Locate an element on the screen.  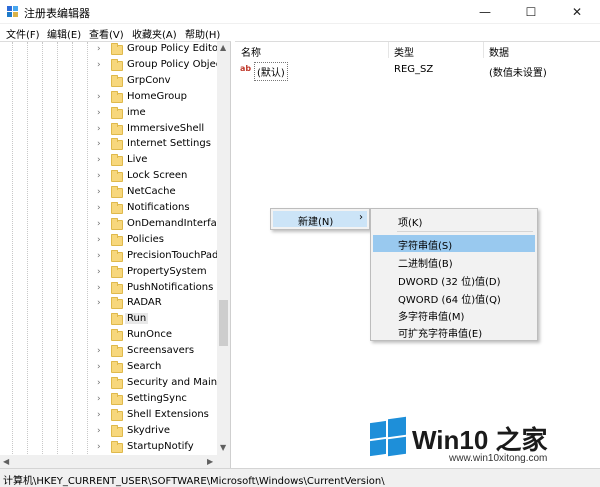
tree-item: › StartupNotify is located at coordinates (109, 448).